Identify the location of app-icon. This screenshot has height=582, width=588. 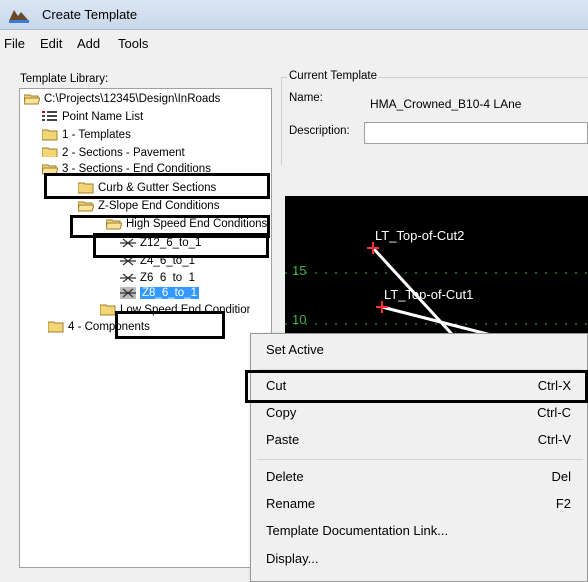
(19, 16).